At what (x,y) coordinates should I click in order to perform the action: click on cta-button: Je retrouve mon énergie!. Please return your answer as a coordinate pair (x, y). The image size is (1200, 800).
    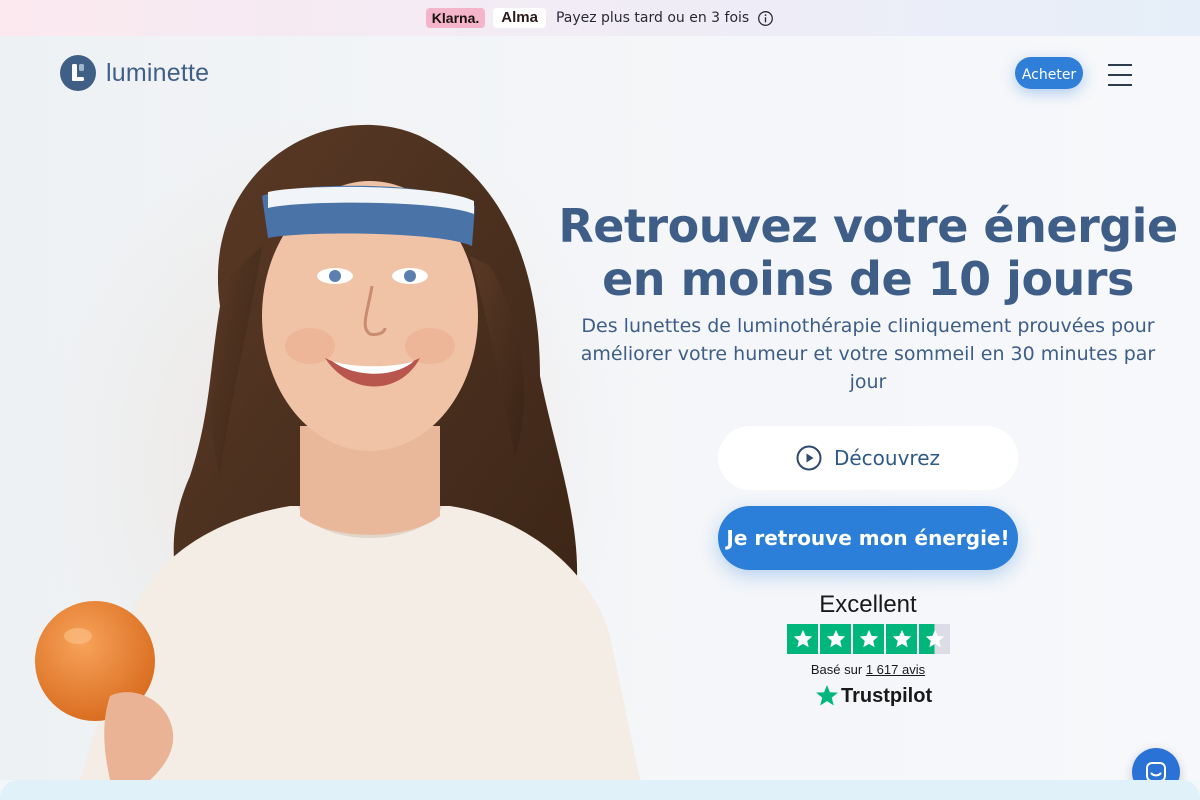
    Looking at the image, I should click on (868, 538).